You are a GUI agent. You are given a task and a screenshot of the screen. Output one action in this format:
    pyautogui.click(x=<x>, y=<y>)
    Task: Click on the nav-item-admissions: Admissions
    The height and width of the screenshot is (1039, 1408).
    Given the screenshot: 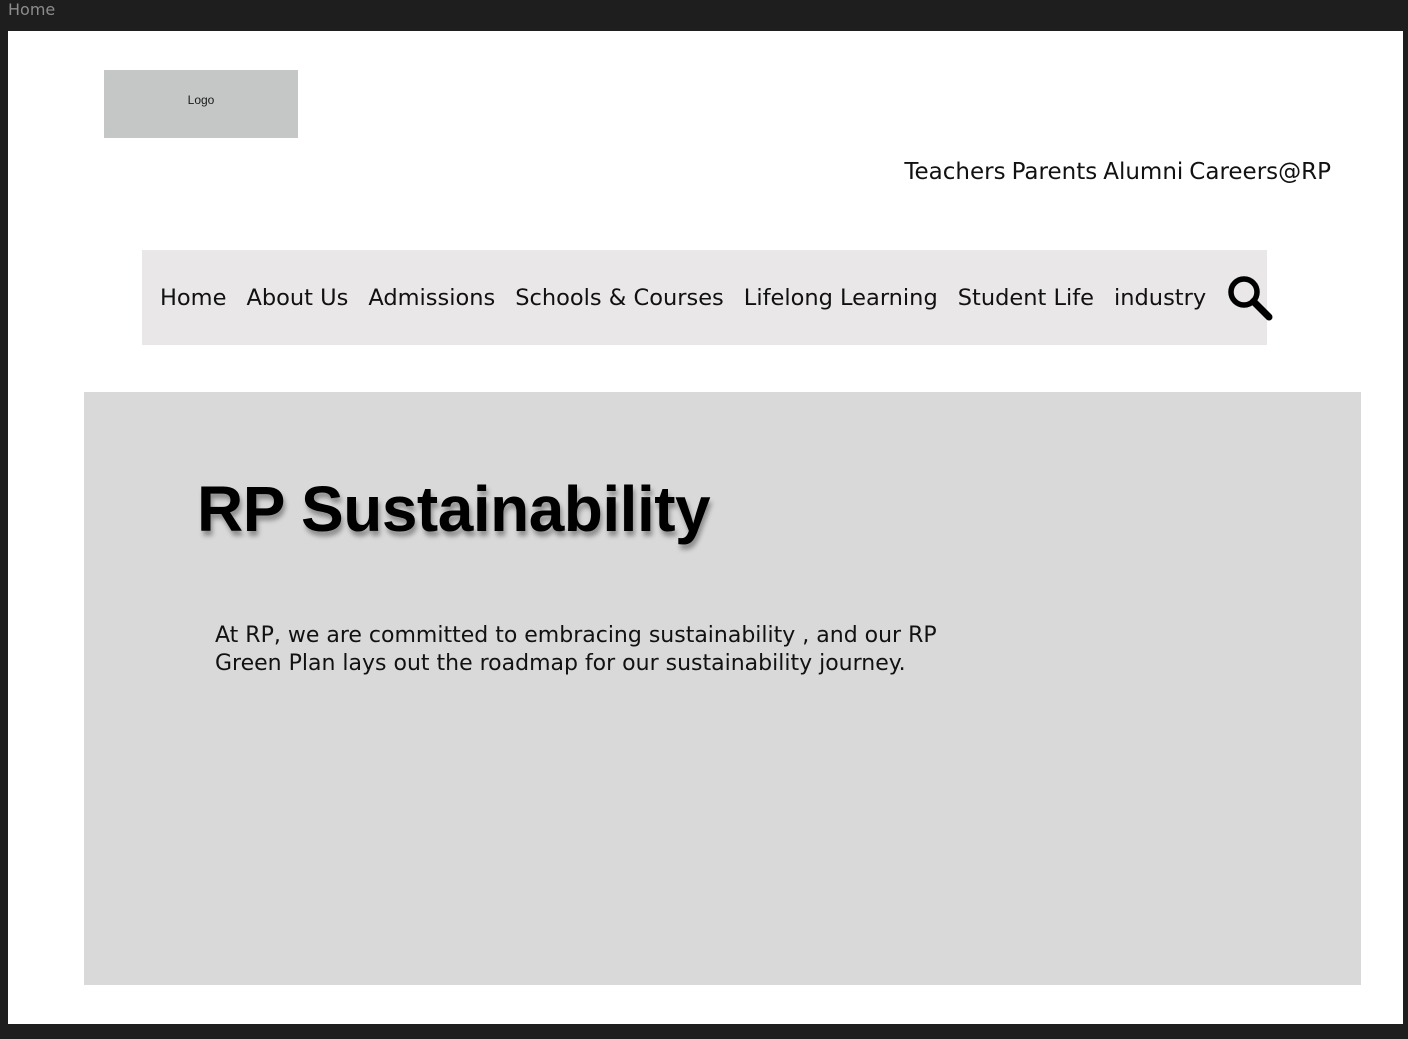 What is the action you would take?
    pyautogui.click(x=431, y=298)
    